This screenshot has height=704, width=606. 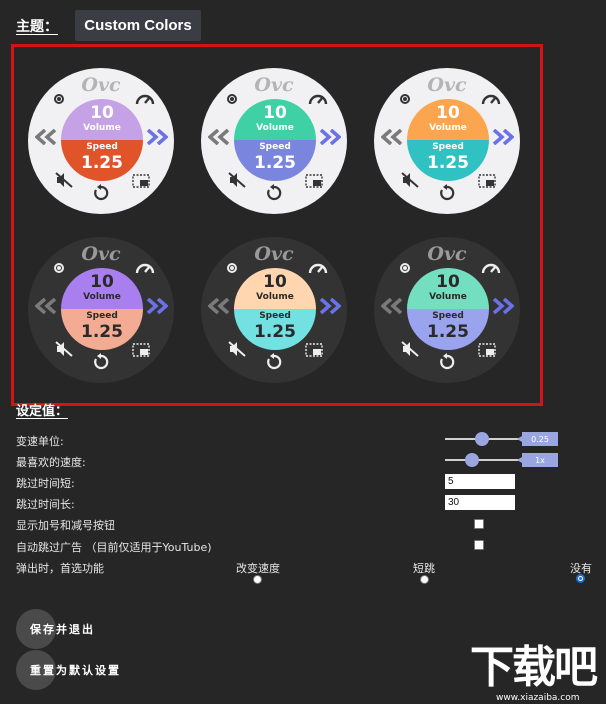 I want to click on save-exit-label: 保存并退出, so click(x=62, y=629).